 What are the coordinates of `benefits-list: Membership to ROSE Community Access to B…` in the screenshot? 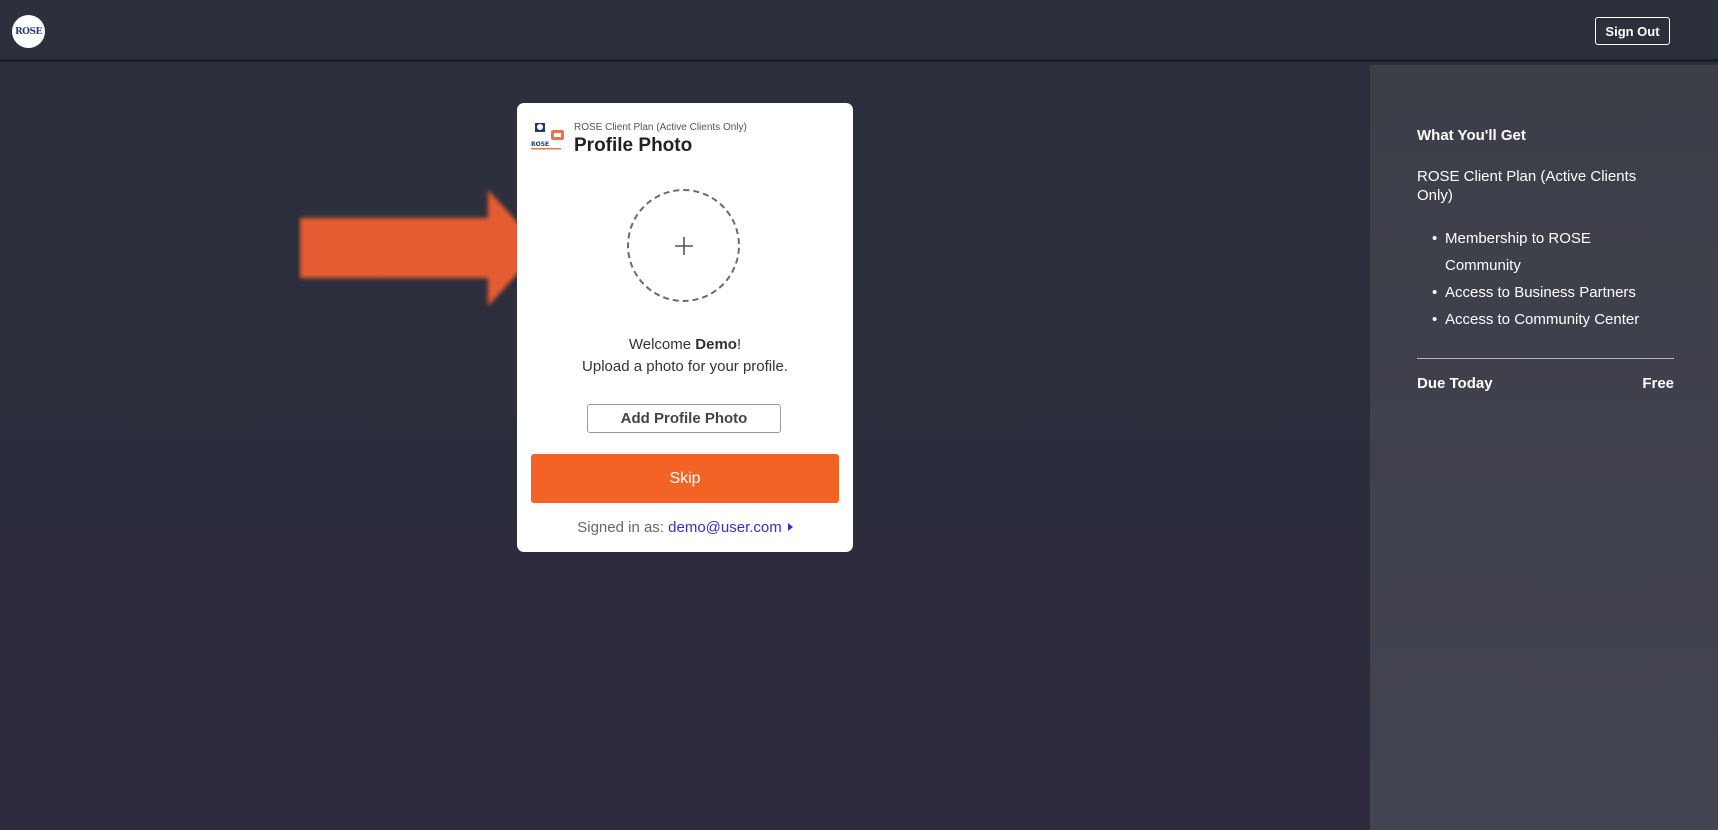 It's located at (1542, 279).